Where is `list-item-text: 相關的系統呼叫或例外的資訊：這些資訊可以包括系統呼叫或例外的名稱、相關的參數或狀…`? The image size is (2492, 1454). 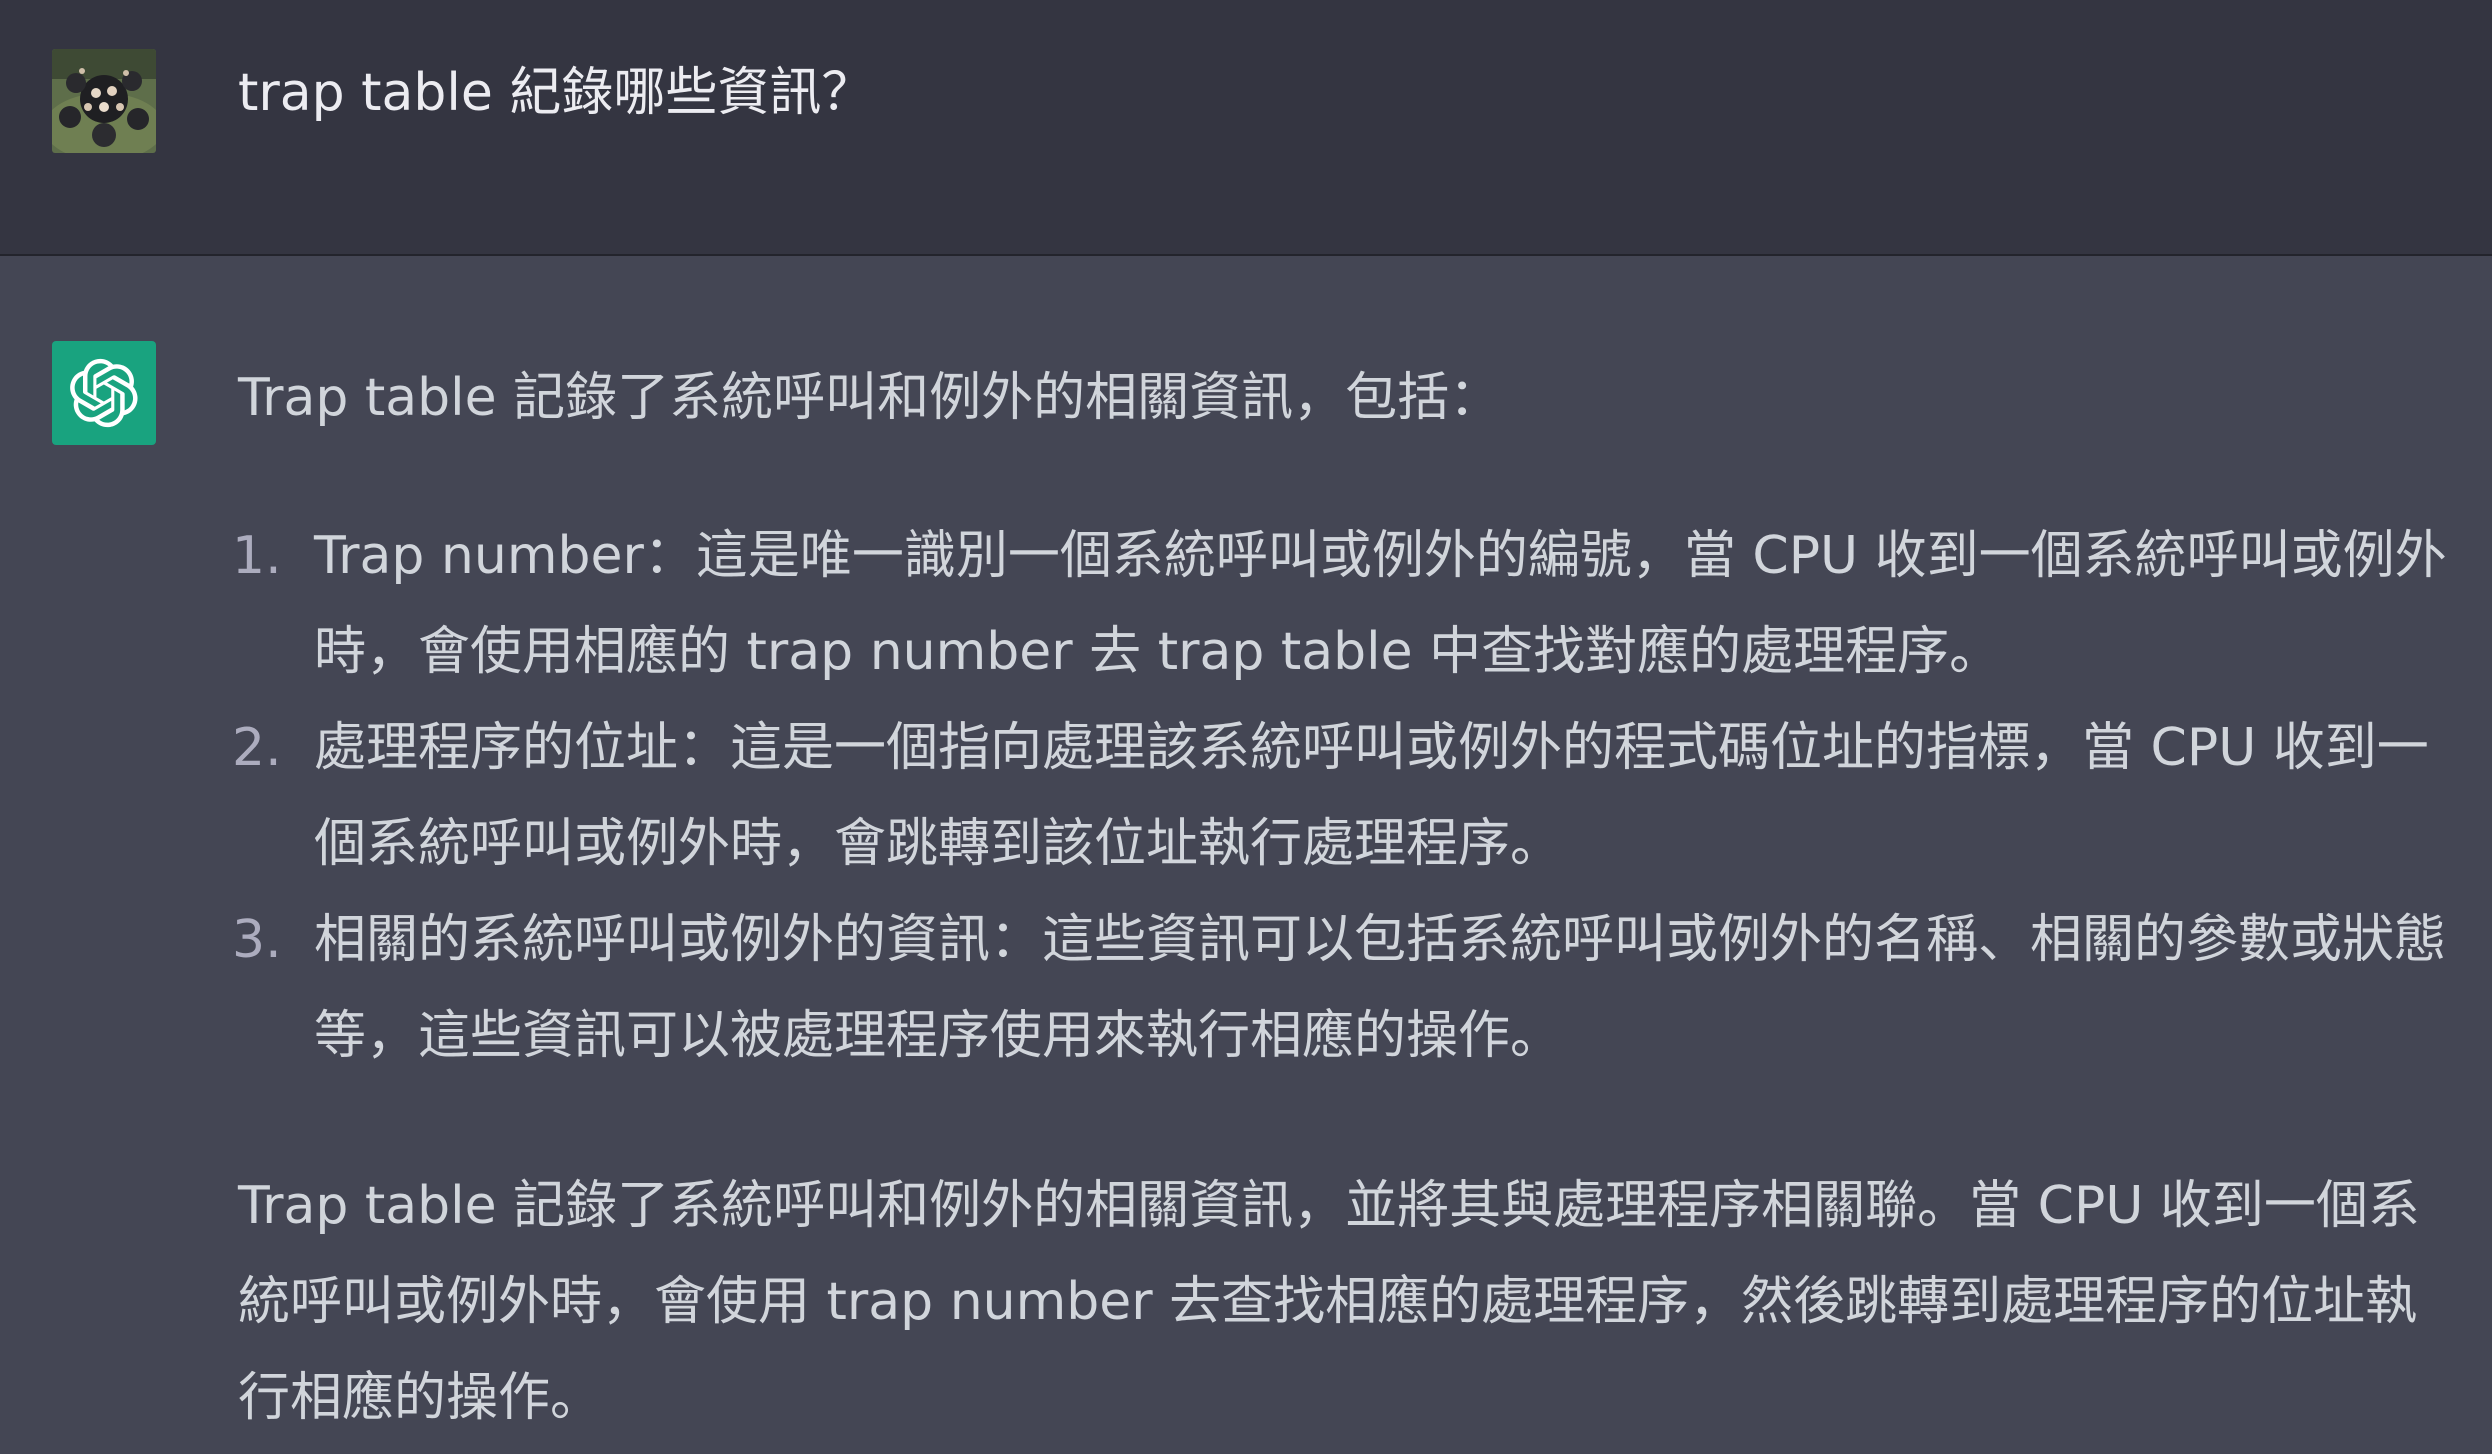
list-item-text: 相關的系統呼叫或例外的資訊：這些資訊可以包括系統呼叫或例外的名稱、相關的參數或狀… is located at coordinates (1380, 988).